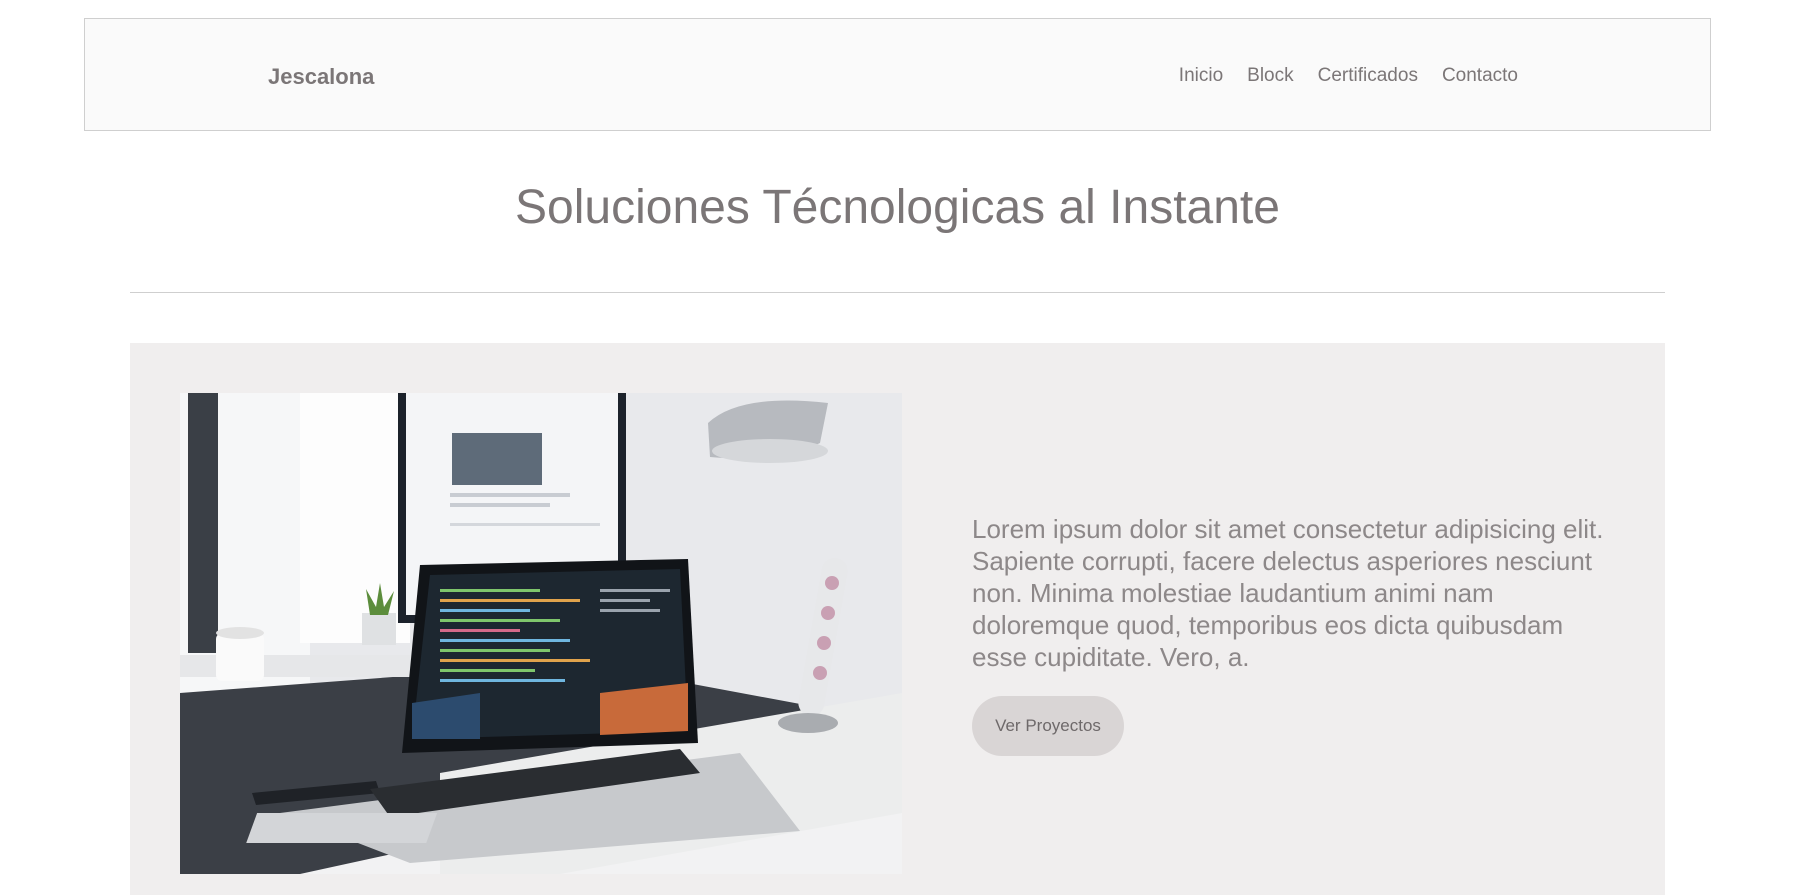 This screenshot has height=895, width=1795. I want to click on section-divider, so click(897, 292).